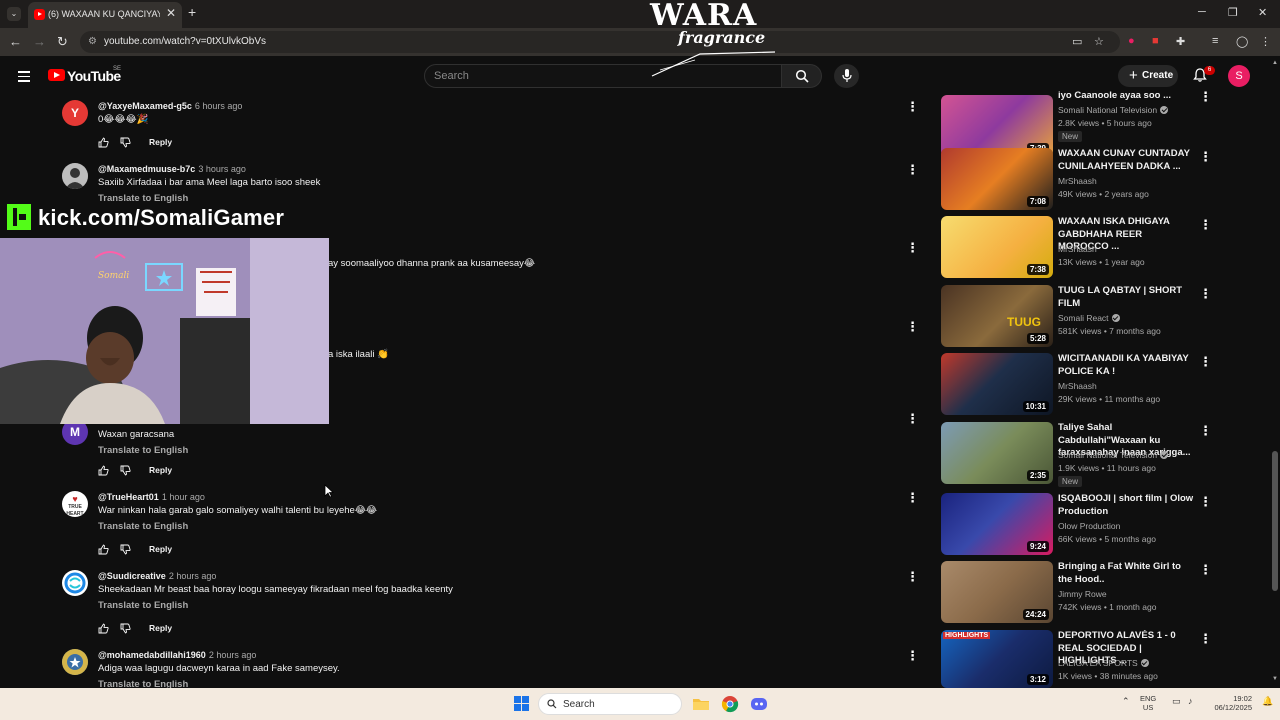 The height and width of the screenshot is (720, 1280). What do you see at coordinates (701, 704) in the screenshot?
I see `file-explorer-icon` at bounding box center [701, 704].